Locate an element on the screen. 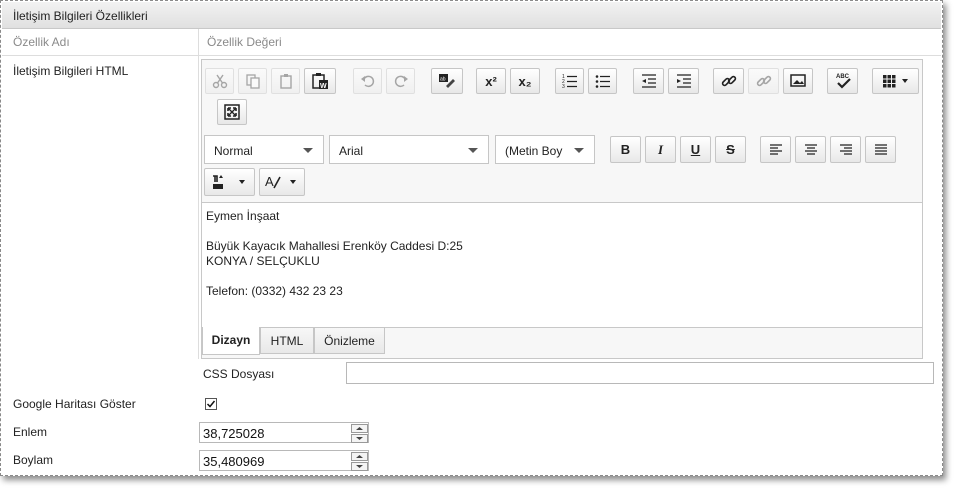  spell-options-button: A is located at coordinates (282, 182).